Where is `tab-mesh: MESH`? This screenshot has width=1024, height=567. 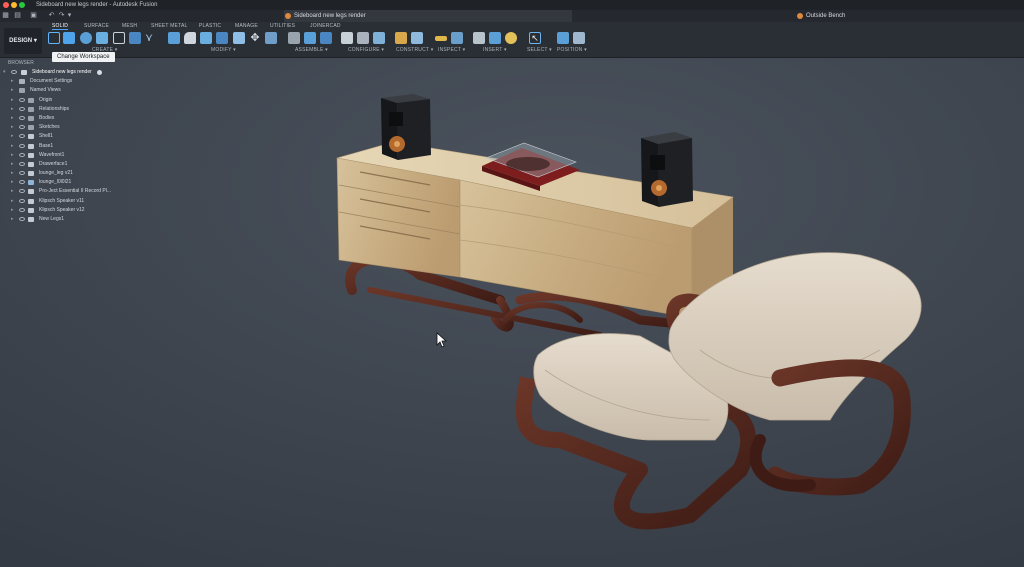
tab-mesh: MESH is located at coordinates (129, 26).